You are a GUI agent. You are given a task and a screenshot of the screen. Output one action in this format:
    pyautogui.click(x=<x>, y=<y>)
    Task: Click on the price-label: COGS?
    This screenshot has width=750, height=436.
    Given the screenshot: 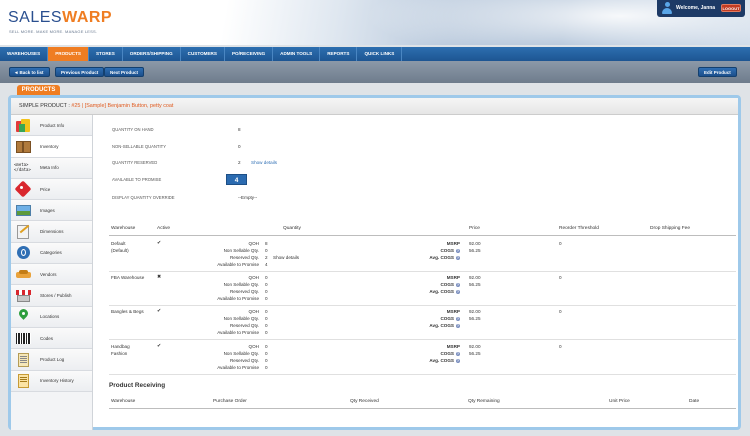 What is the action you would take?
    pyautogui.click(x=440, y=284)
    